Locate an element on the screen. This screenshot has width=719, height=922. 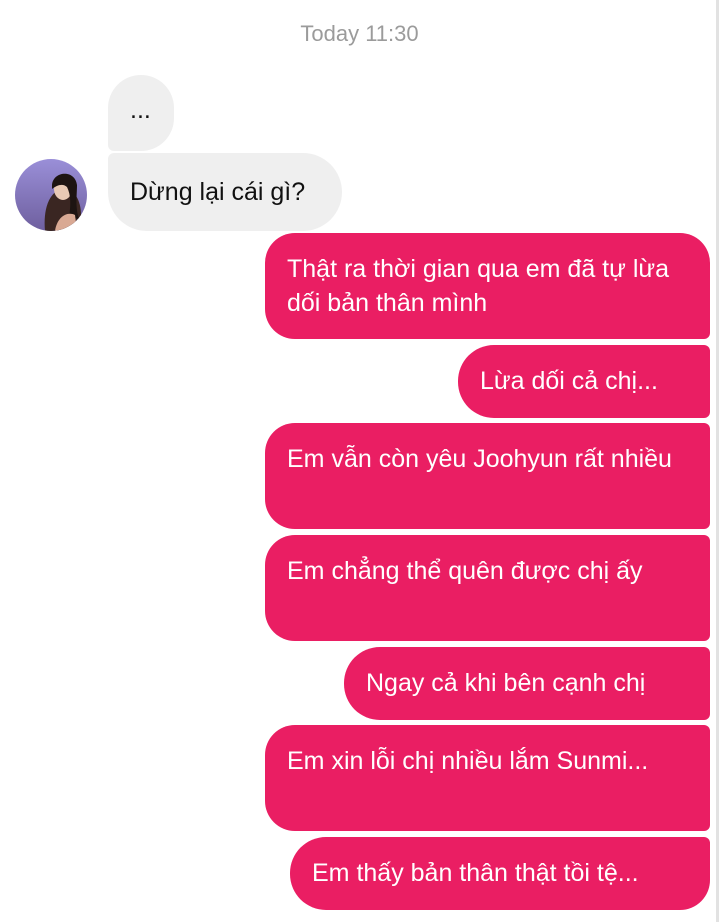
contact-avatar is located at coordinates (51, 195).